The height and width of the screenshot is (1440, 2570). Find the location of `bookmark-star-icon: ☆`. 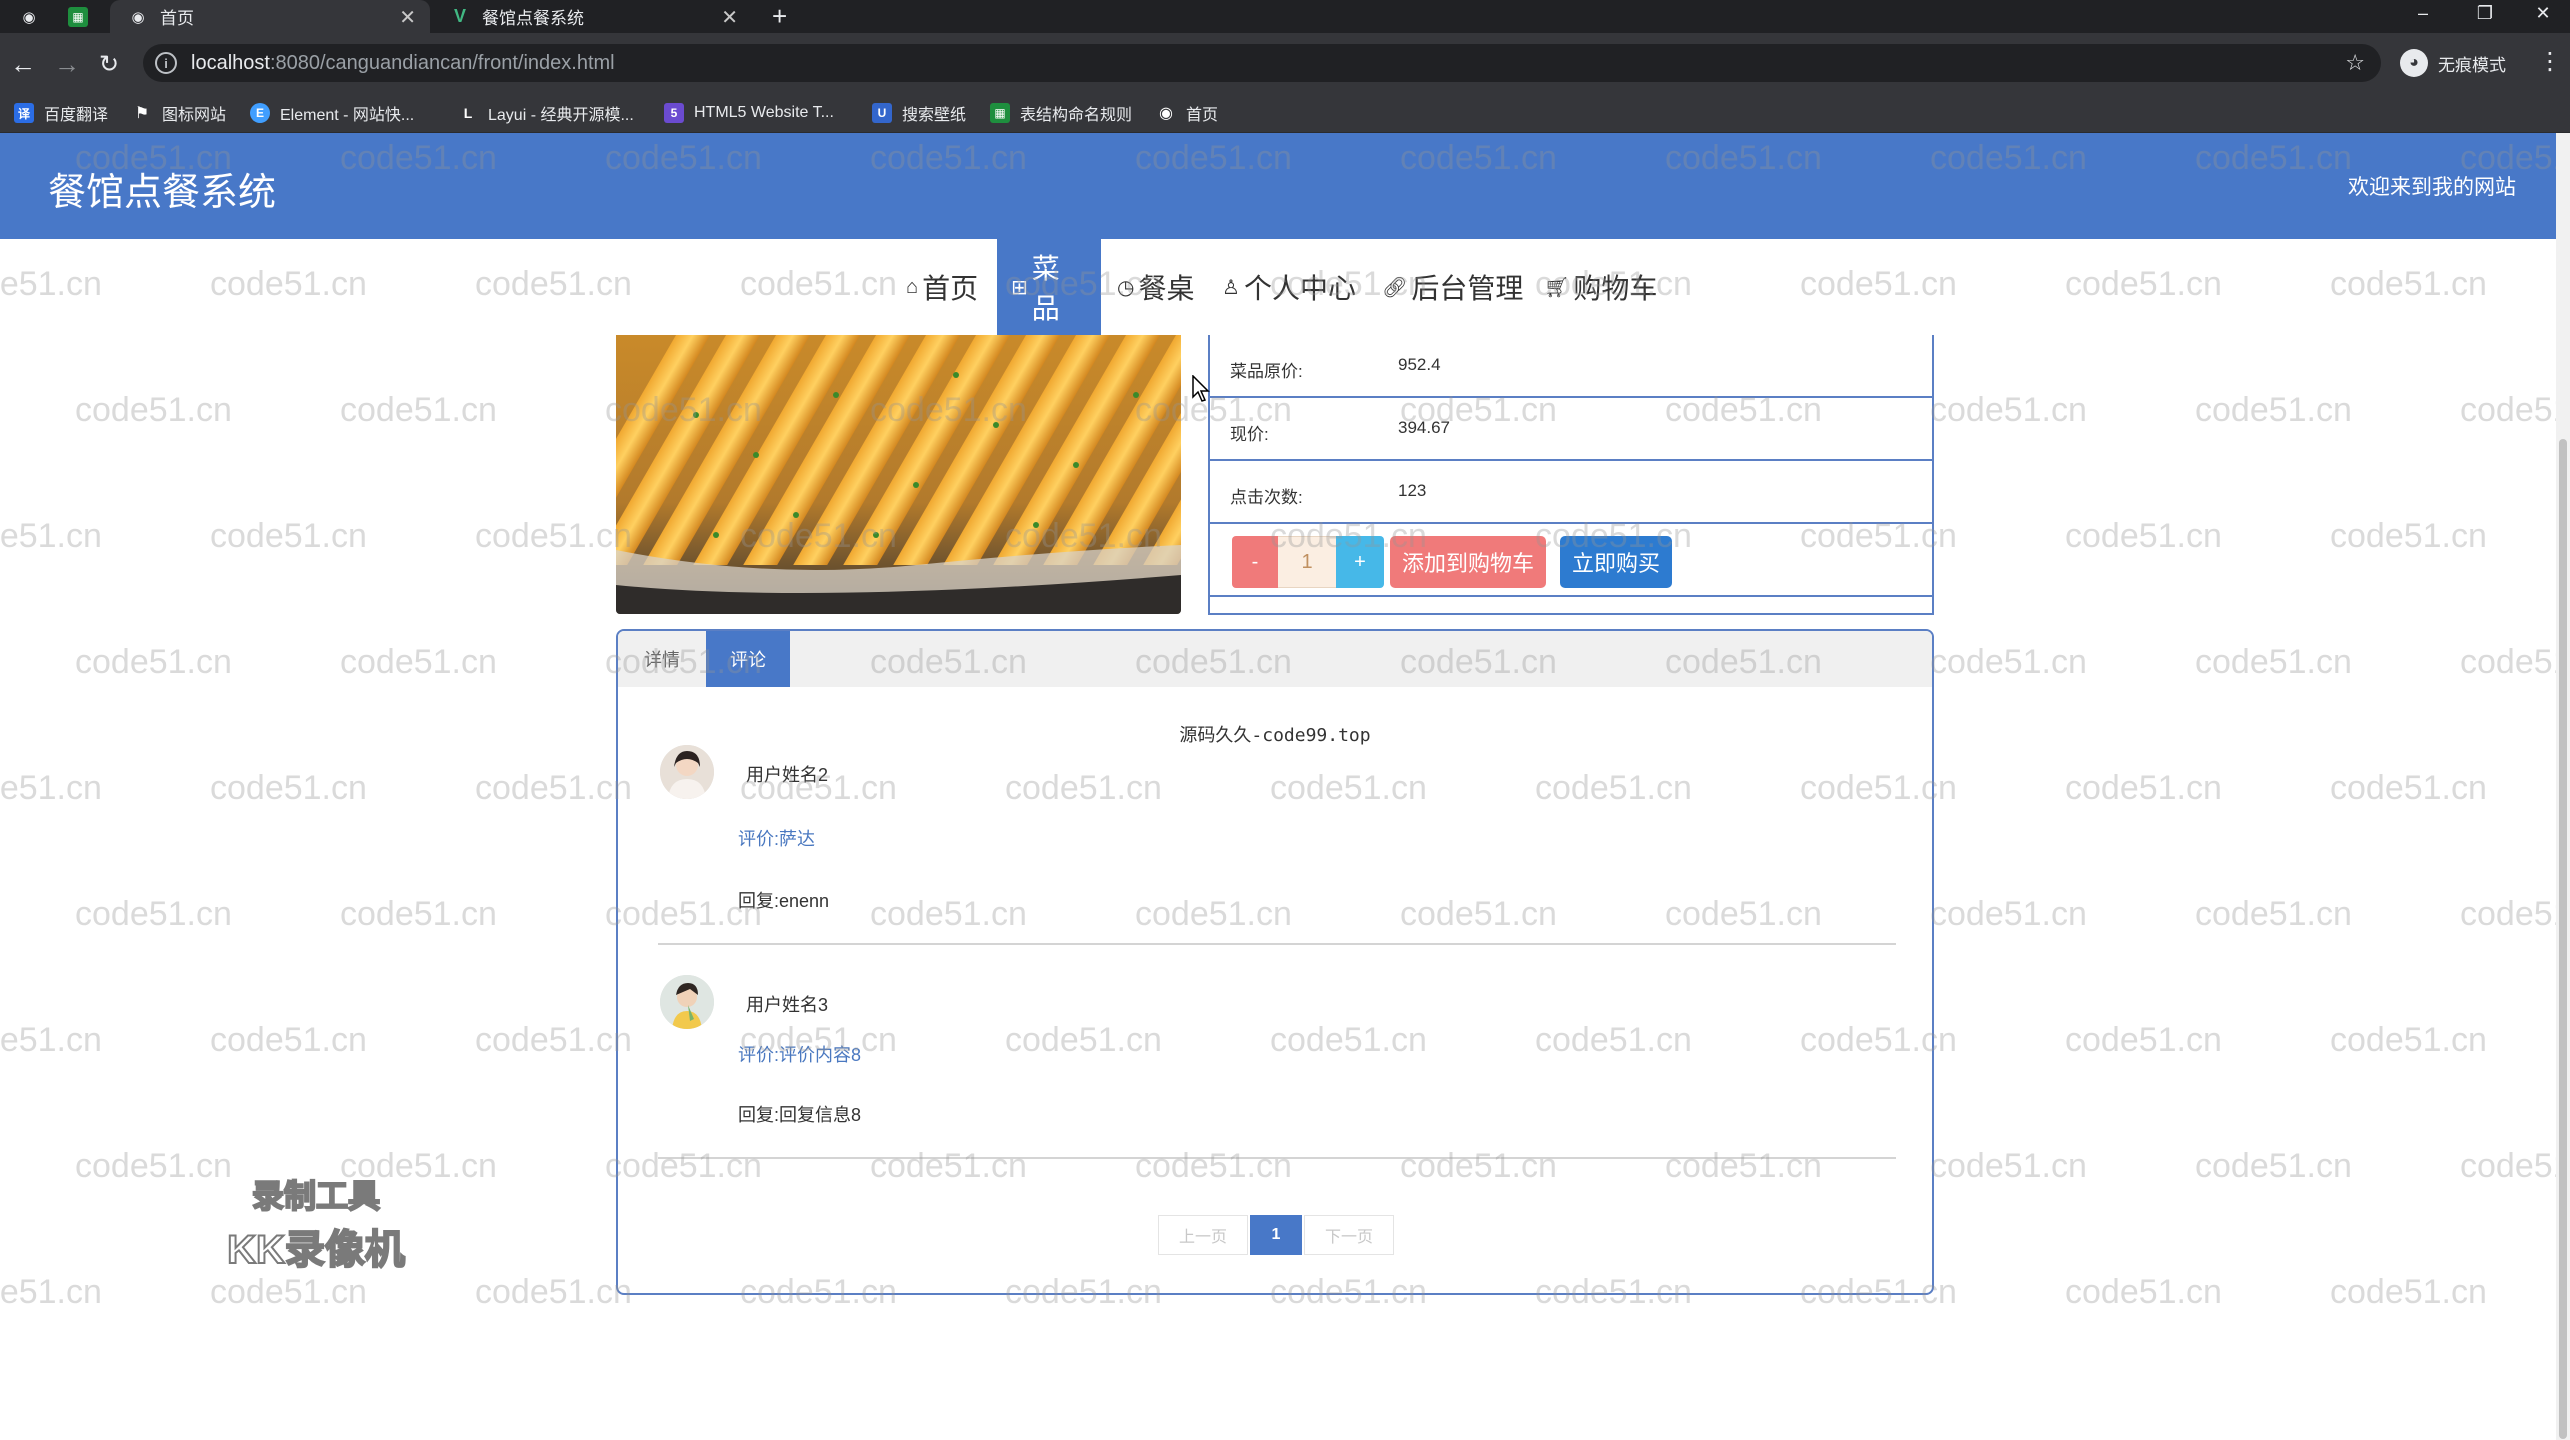

bookmark-star-icon: ☆ is located at coordinates (2355, 63).